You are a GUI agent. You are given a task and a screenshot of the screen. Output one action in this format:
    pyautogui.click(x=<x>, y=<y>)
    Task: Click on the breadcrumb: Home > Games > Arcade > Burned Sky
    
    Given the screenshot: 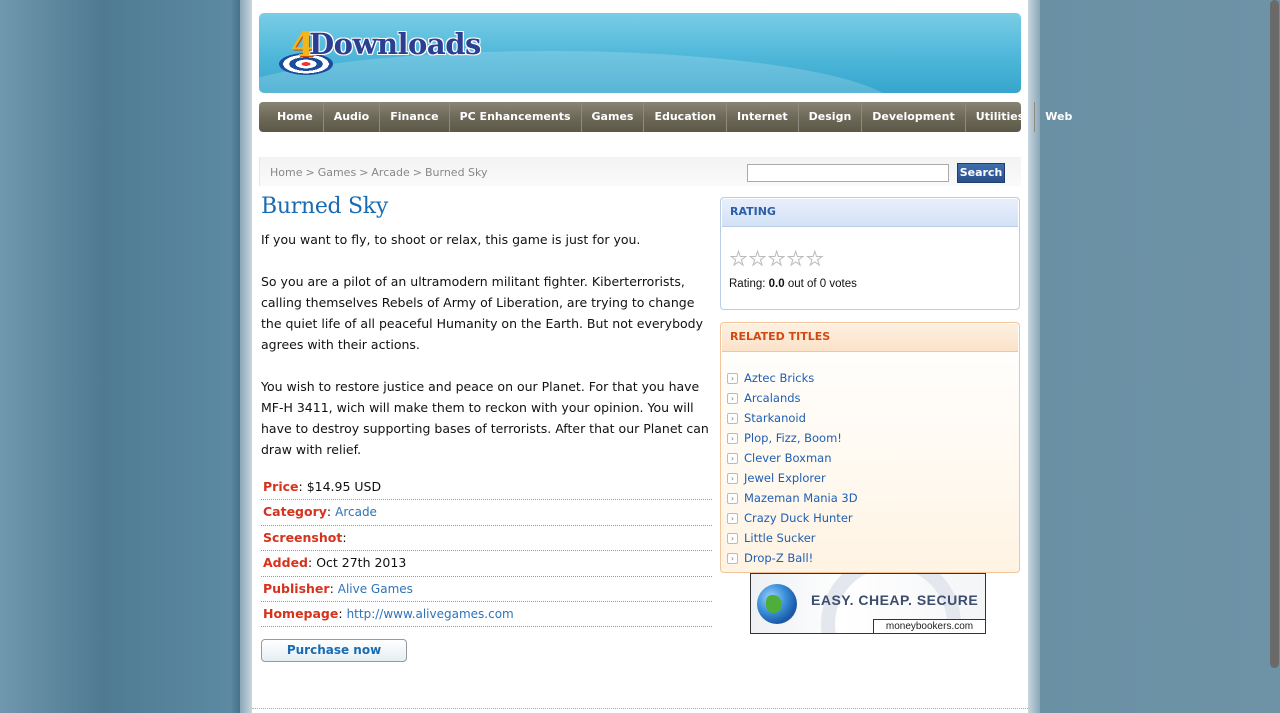 What is the action you would take?
    pyautogui.click(x=379, y=172)
    